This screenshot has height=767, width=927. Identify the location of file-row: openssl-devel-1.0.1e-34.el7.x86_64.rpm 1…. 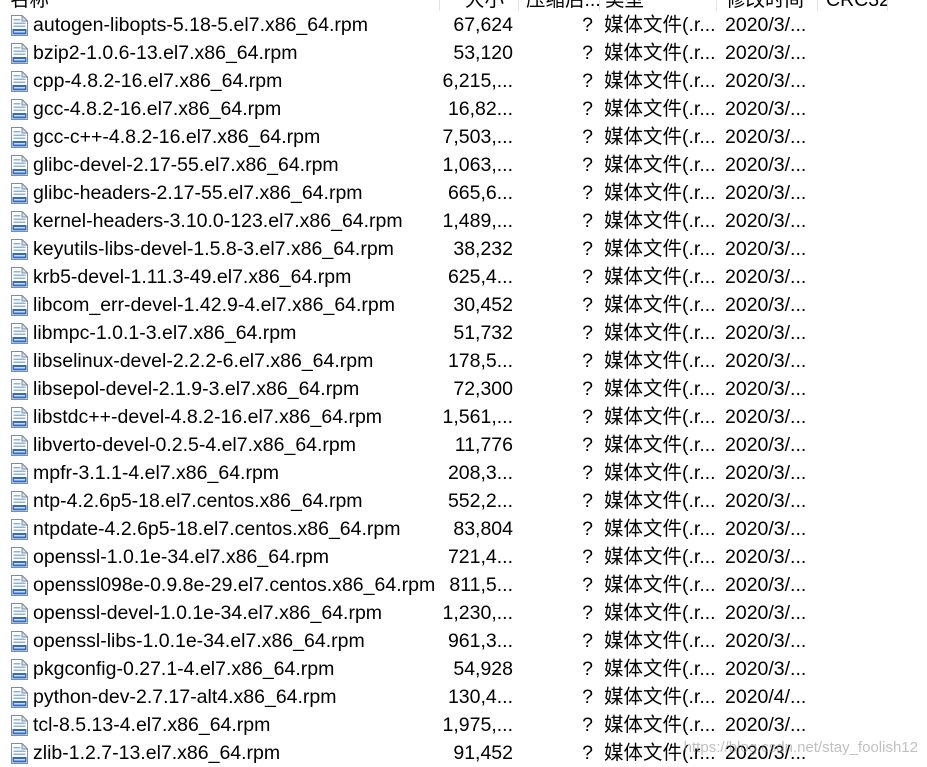
(463, 613).